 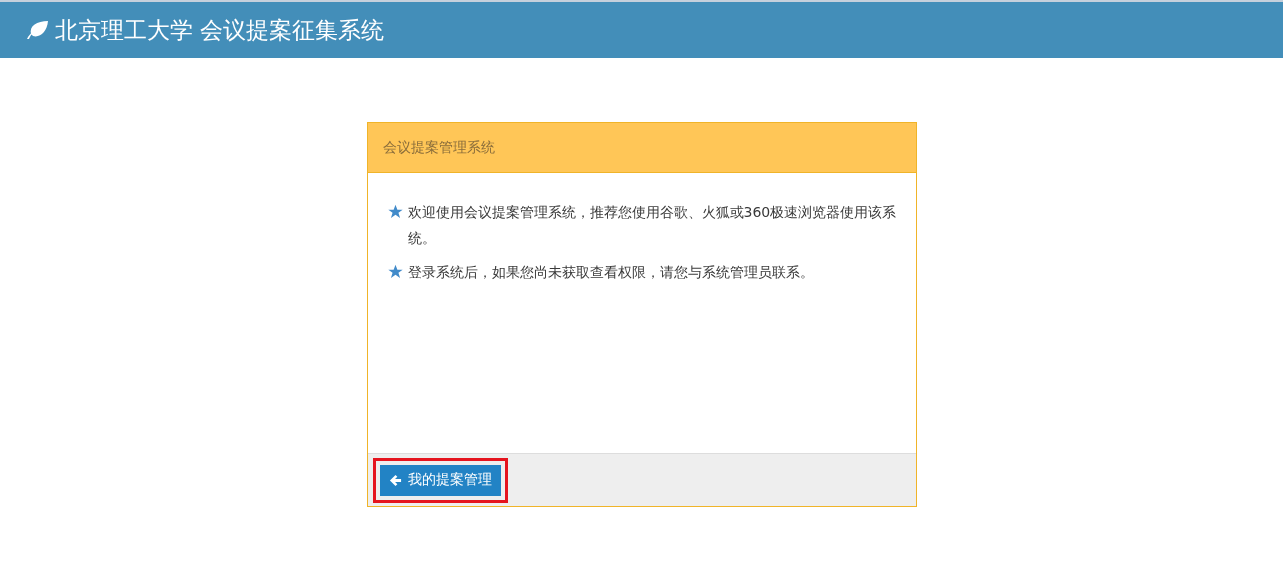 I want to click on notice-text: 登录系统后，如果您尚未获取查看权限，请您与系统管理员联系。, so click(x=610, y=272).